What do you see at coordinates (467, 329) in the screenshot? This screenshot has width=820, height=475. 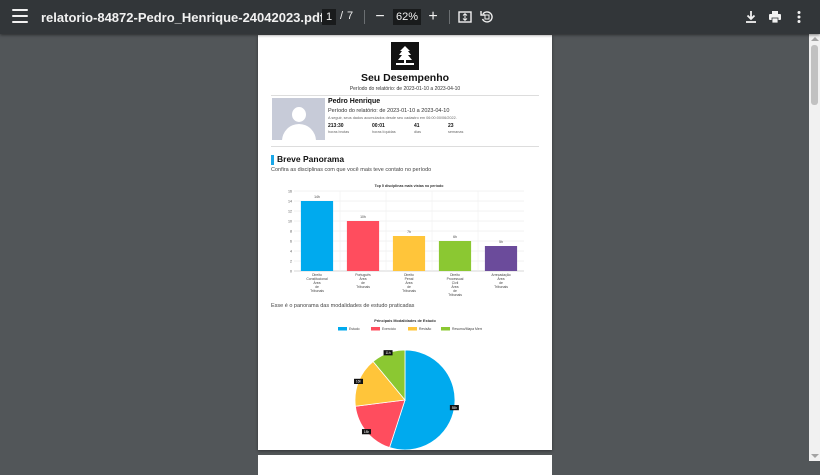 I see `legend-label: Resumo/Mapa Mental` at bounding box center [467, 329].